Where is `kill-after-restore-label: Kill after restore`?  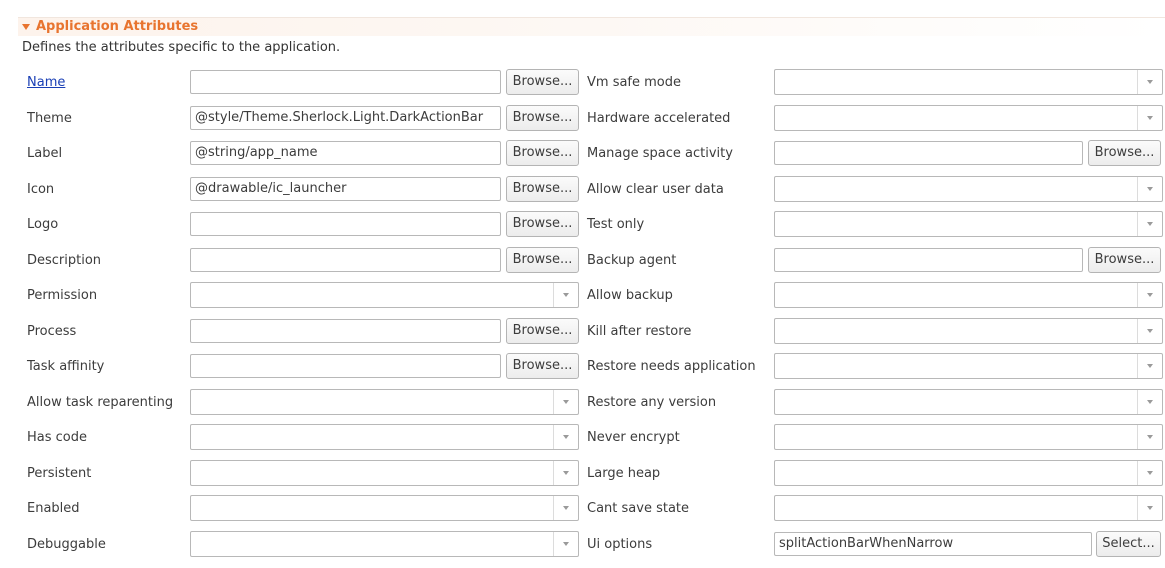 kill-after-restore-label: Kill after restore is located at coordinates (639, 331).